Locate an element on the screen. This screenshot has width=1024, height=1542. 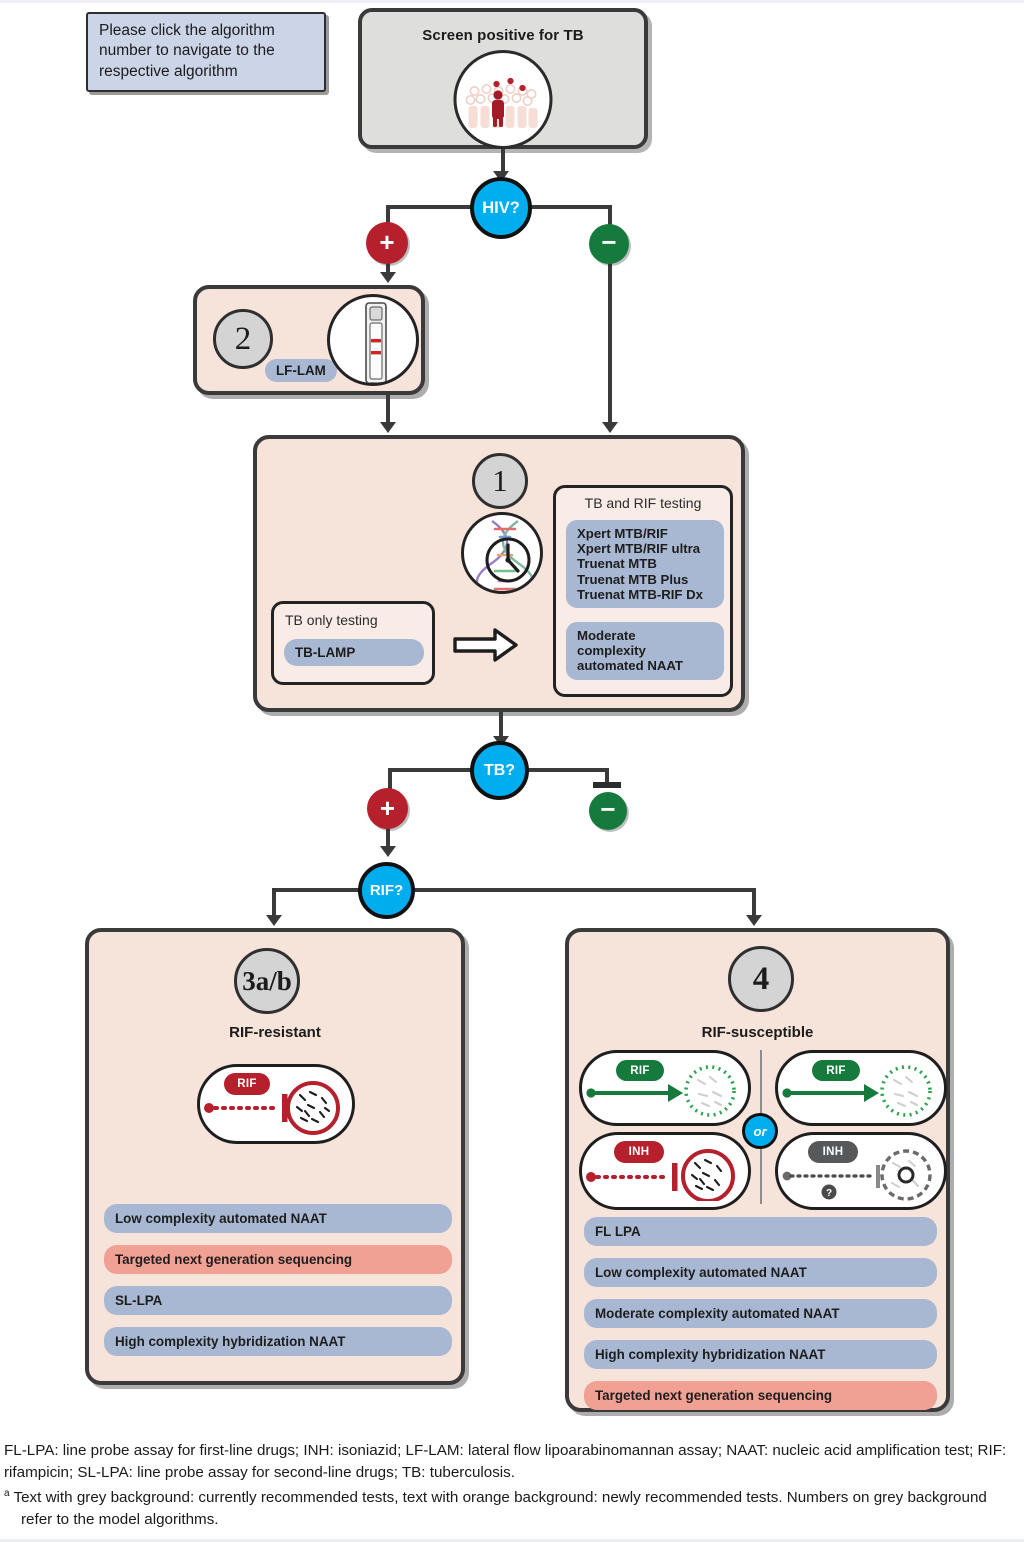
inh-unknown-icon: ? INH is located at coordinates (861, 1171).